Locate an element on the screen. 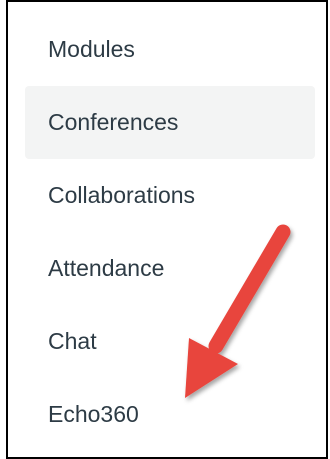  nav-item-label: Attendance is located at coordinates (106, 268).